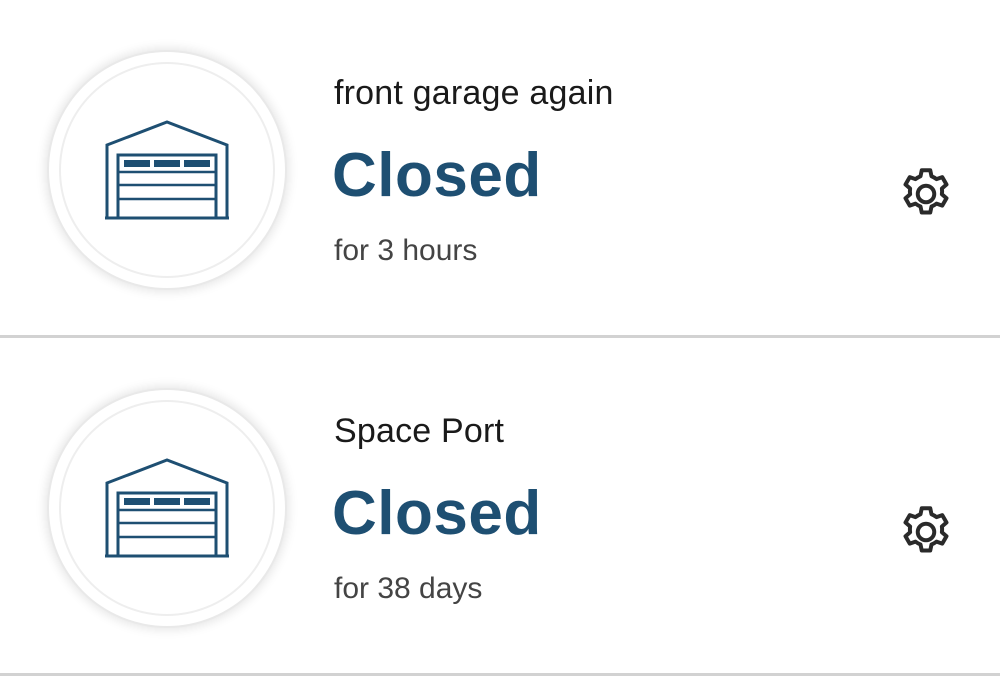 The width and height of the screenshot is (1000, 697). I want to click on door-name: front garage again, so click(474, 93).